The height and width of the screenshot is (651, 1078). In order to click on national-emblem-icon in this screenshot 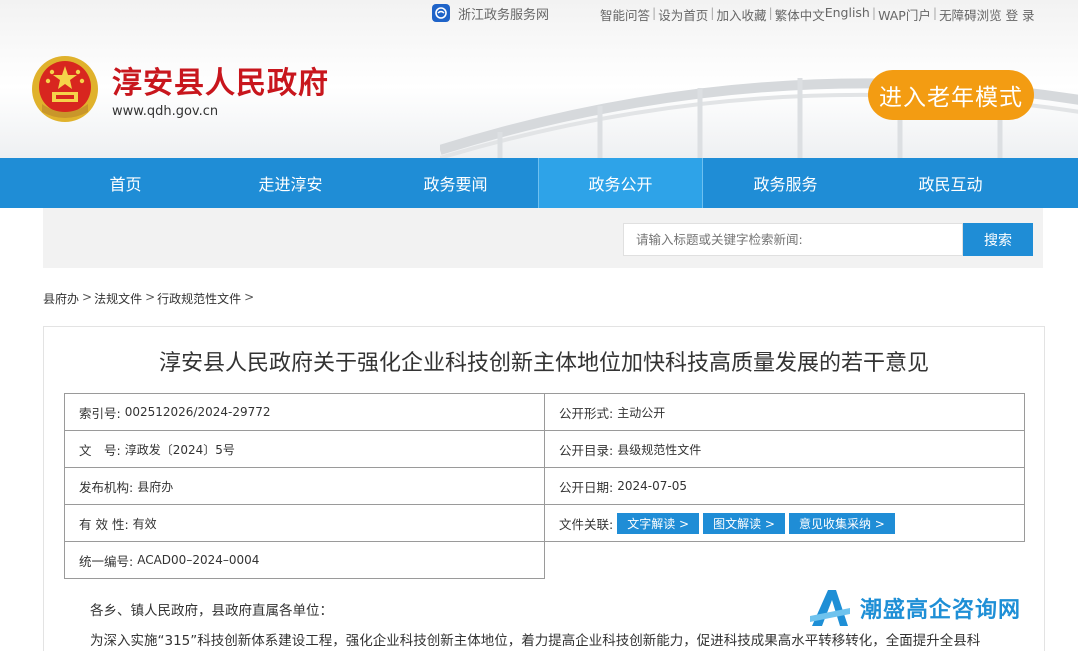, I will do `click(65, 89)`.